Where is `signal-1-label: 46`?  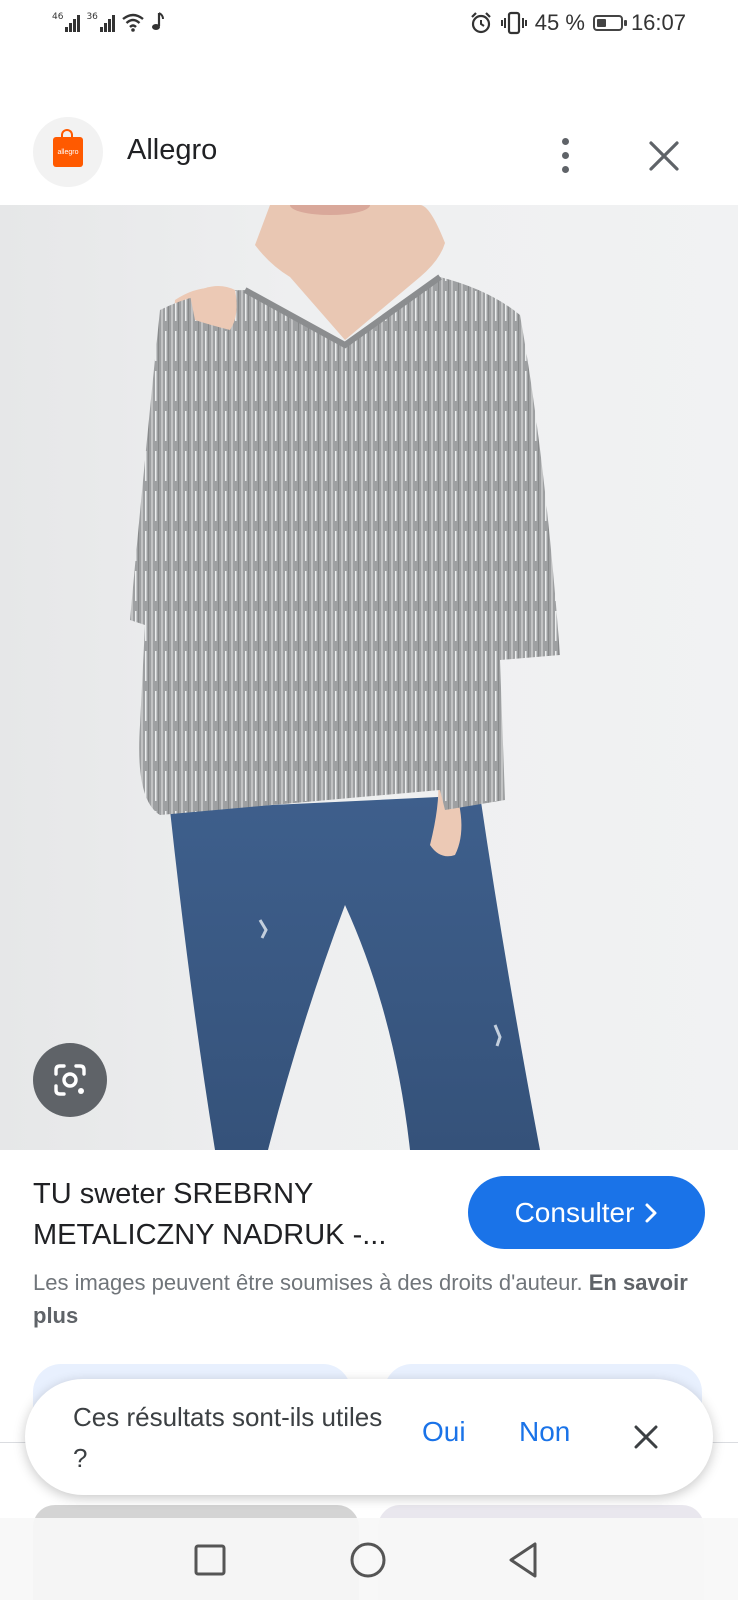 signal-1-label: 46 is located at coordinates (58, 17).